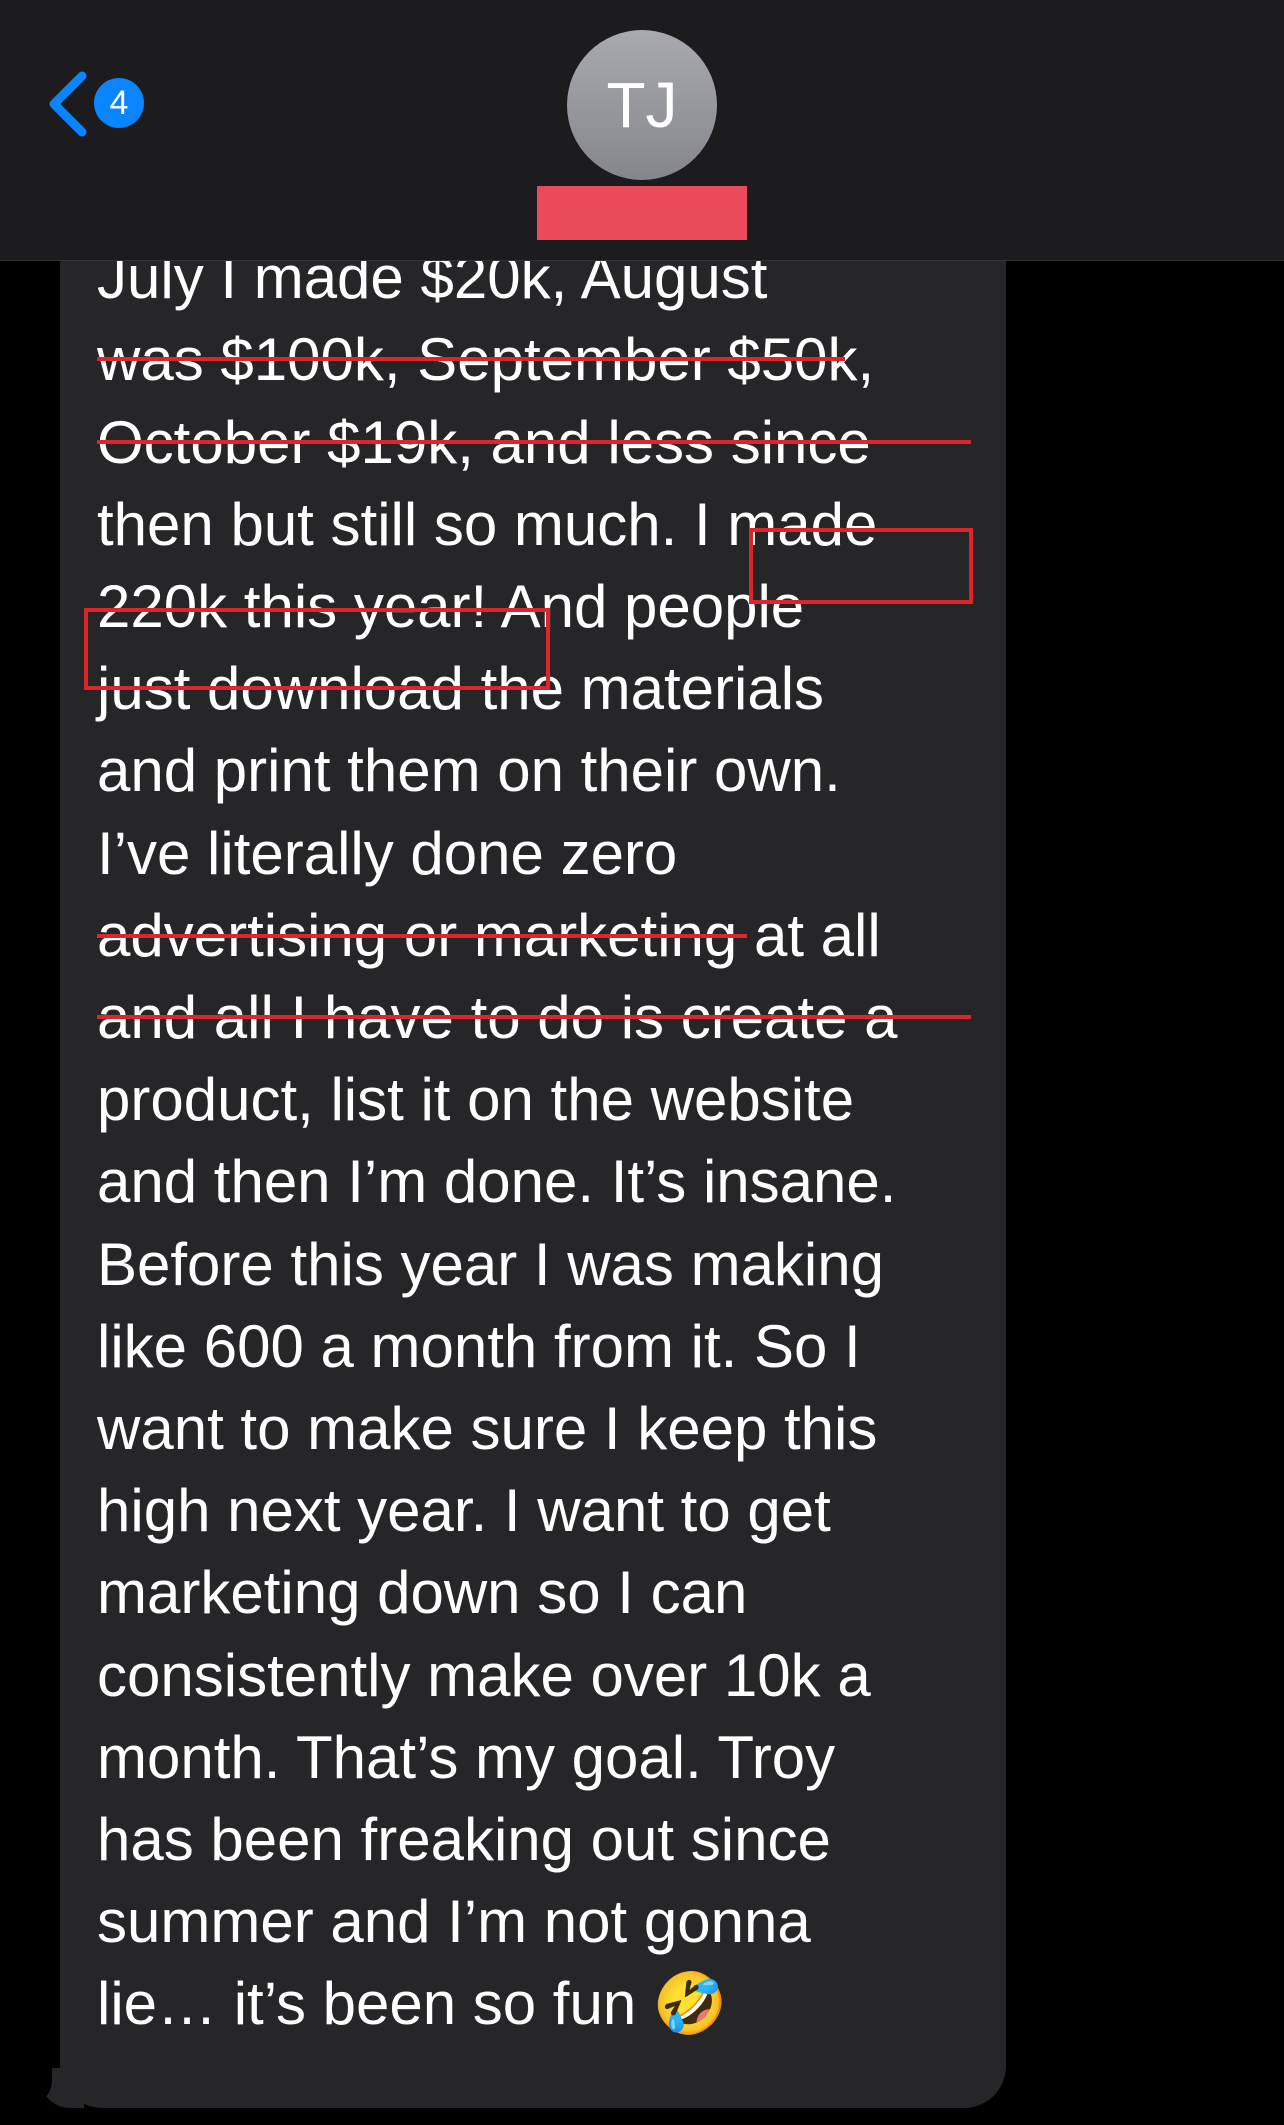  What do you see at coordinates (464, 1840) in the screenshot?
I see `message-line: has been freaking out since` at bounding box center [464, 1840].